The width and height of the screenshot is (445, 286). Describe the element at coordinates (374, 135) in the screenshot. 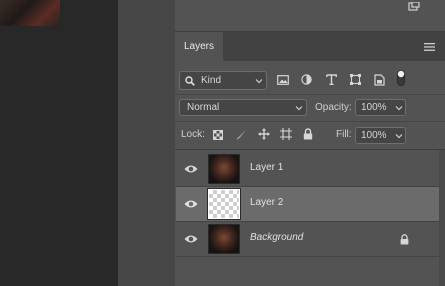

I see `fill-value: 100%` at that location.